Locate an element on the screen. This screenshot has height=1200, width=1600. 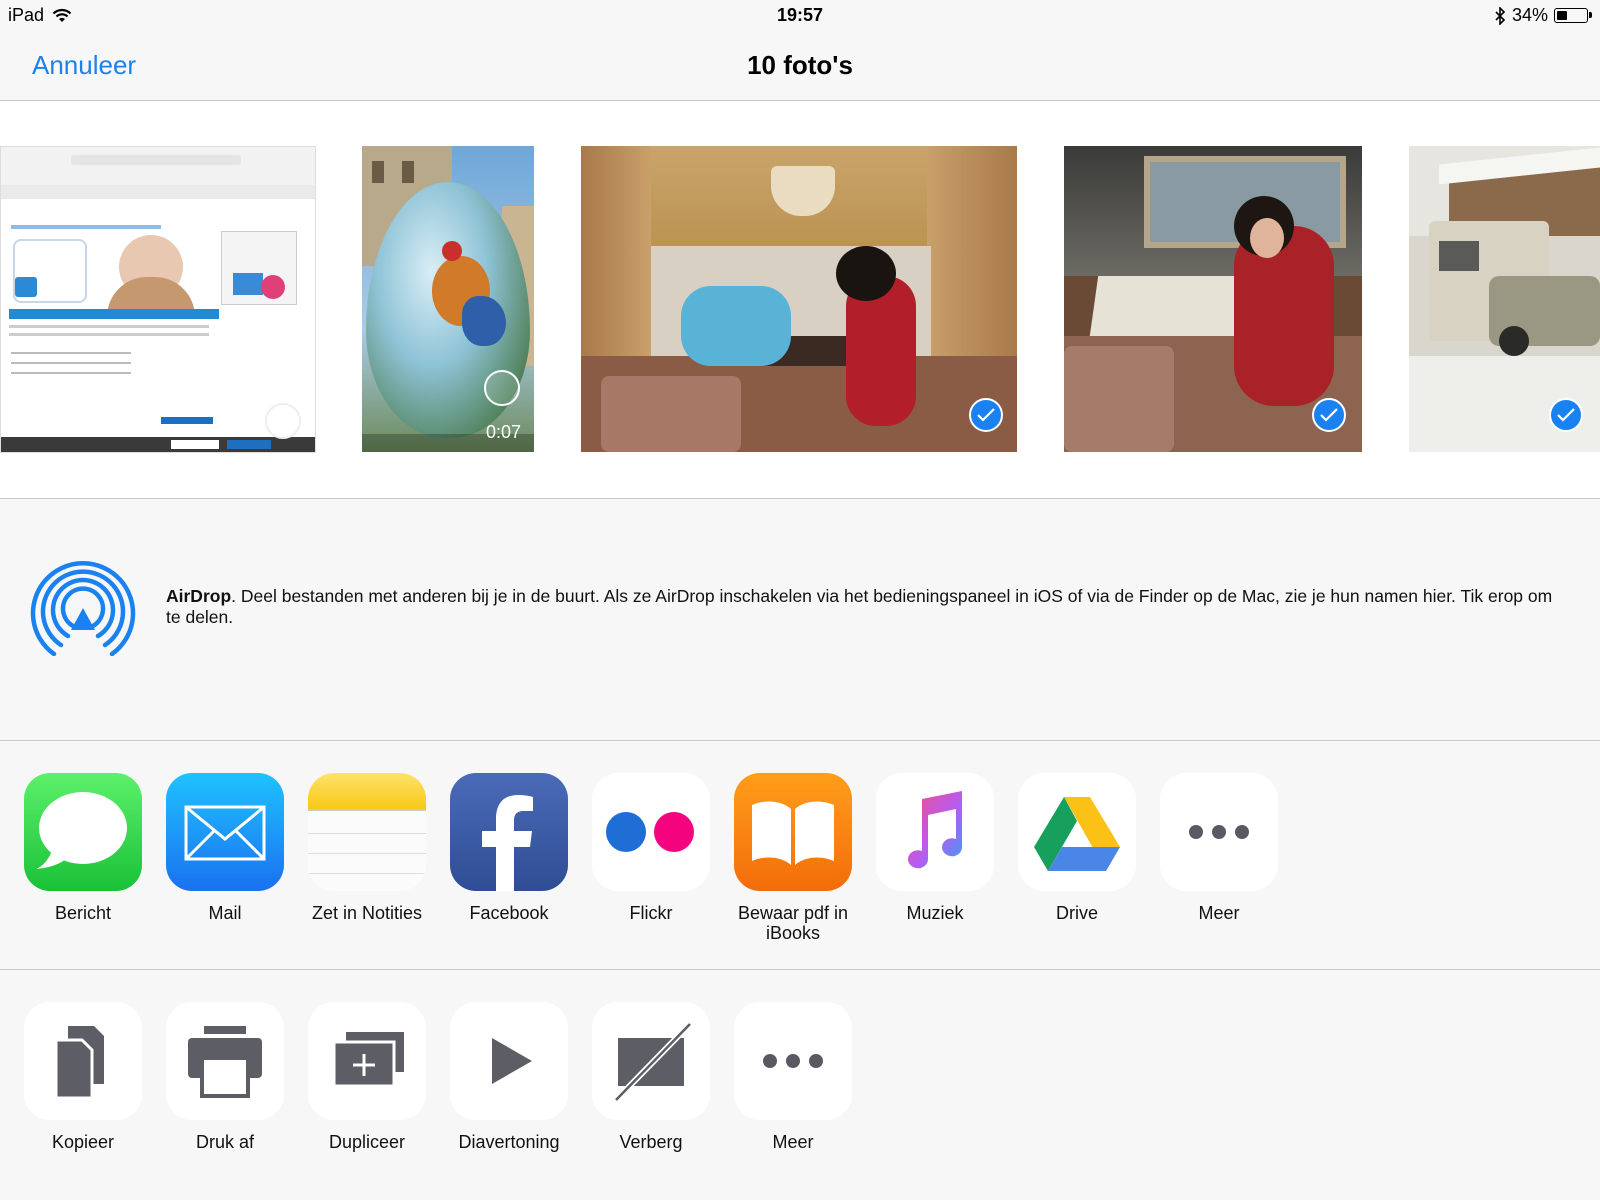
share-app-label: Drive is located at coordinates (1076, 913).